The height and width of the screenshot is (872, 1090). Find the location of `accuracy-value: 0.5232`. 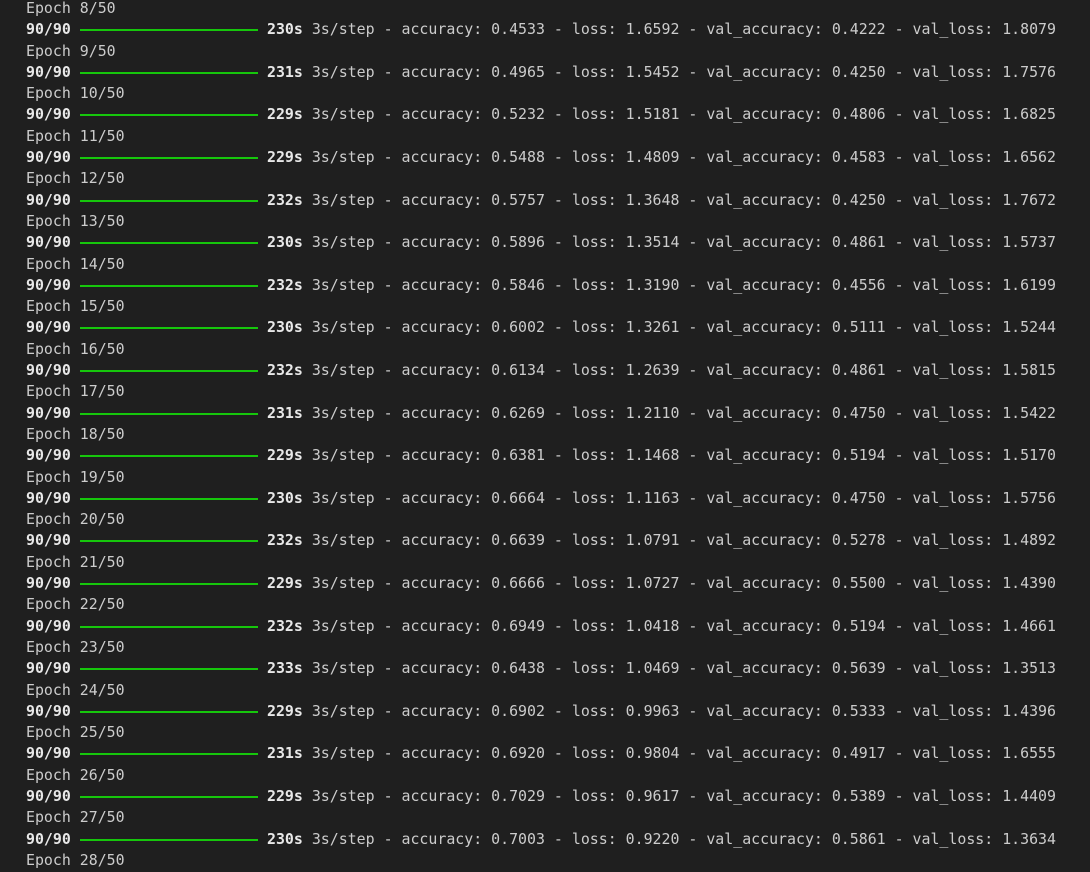

accuracy-value: 0.5232 is located at coordinates (518, 114).